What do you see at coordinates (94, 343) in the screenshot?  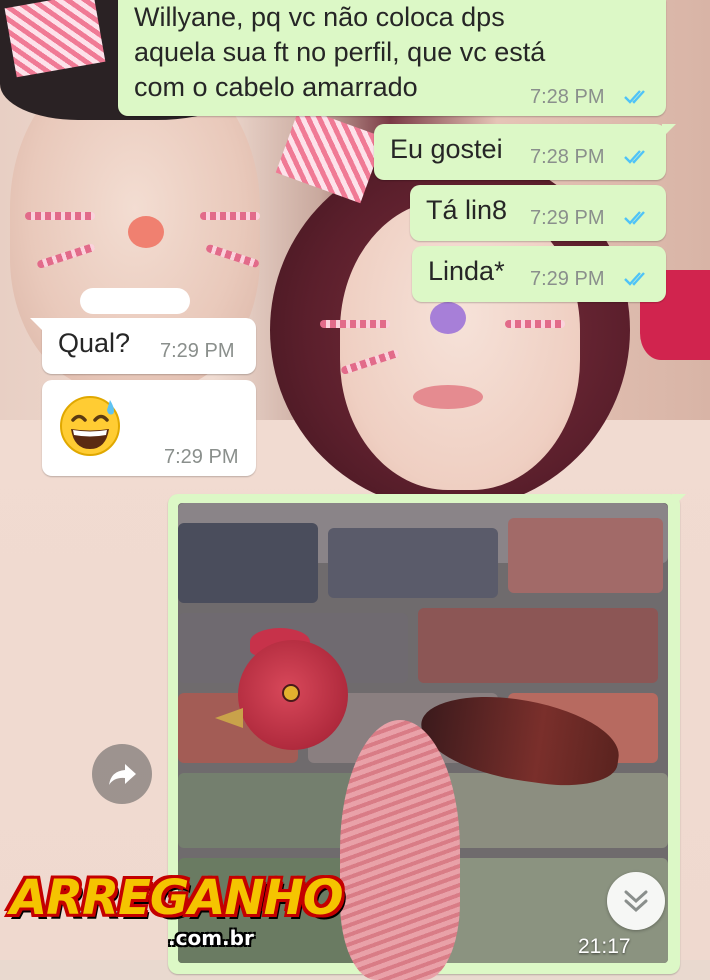 I see `message-text: Qual?` at bounding box center [94, 343].